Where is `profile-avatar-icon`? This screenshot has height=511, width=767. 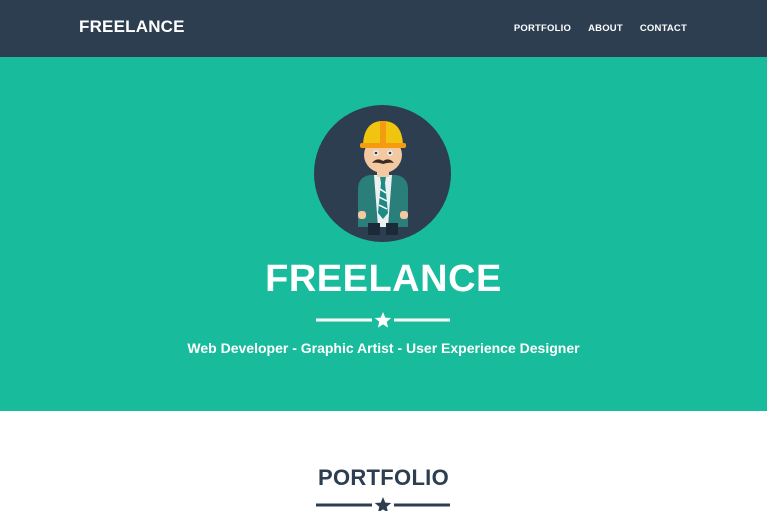 profile-avatar-icon is located at coordinates (382, 173).